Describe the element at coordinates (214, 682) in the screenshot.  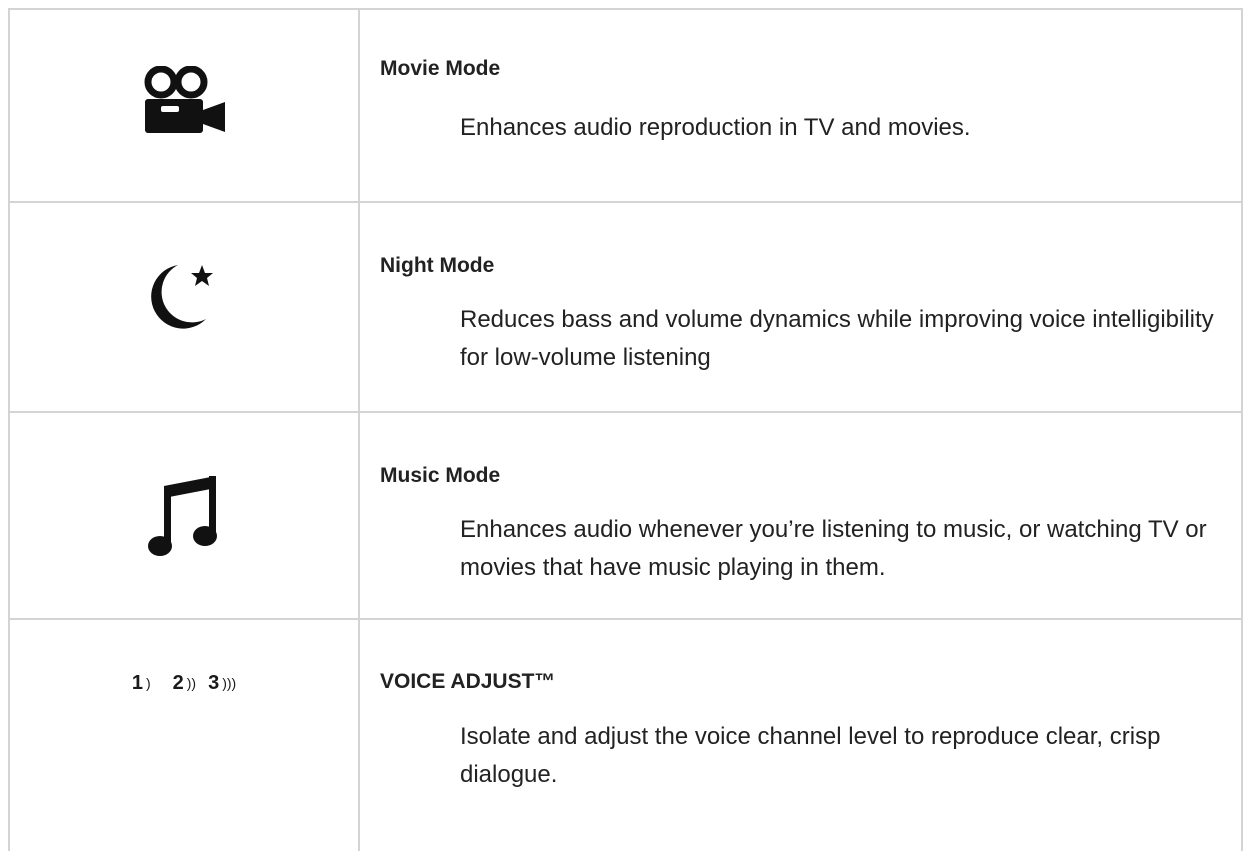
I see `voice-level-number: 3` at that location.